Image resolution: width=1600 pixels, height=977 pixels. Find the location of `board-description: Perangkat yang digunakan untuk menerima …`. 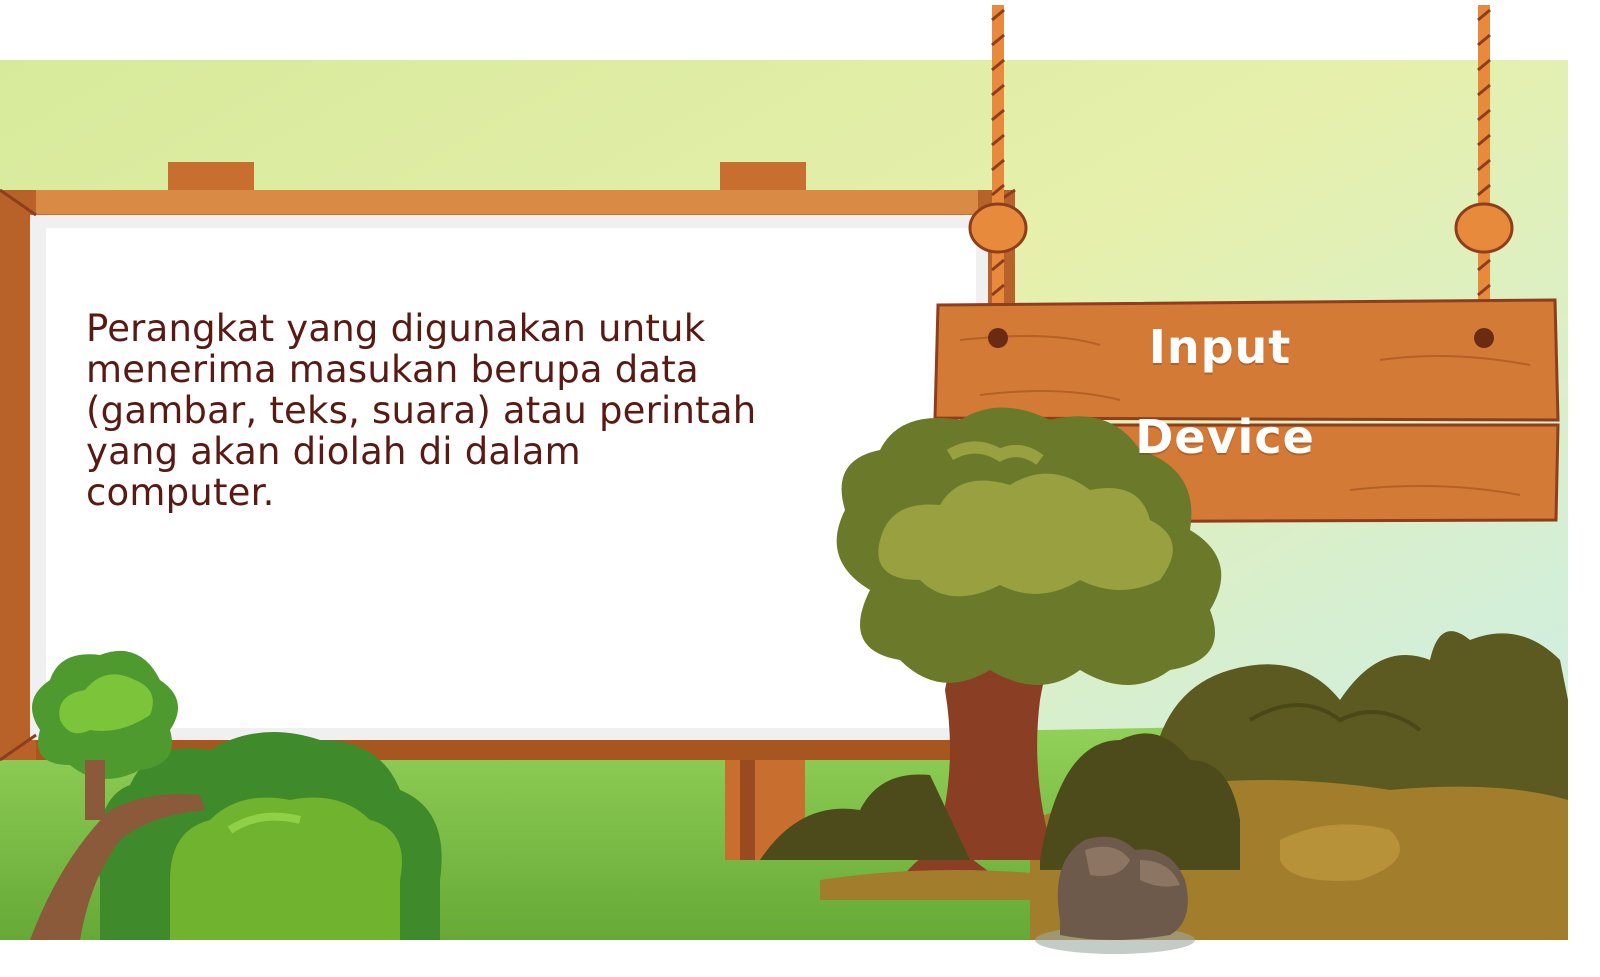

board-description: Perangkat yang digunakan untuk menerima … is located at coordinates (421, 410).